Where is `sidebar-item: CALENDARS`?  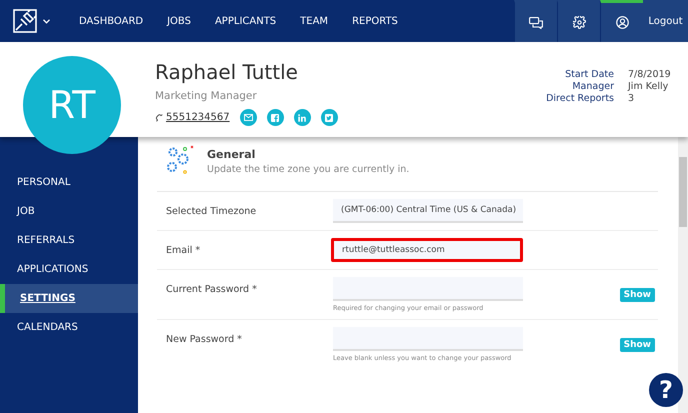
sidebar-item: CALENDARS is located at coordinates (69, 327).